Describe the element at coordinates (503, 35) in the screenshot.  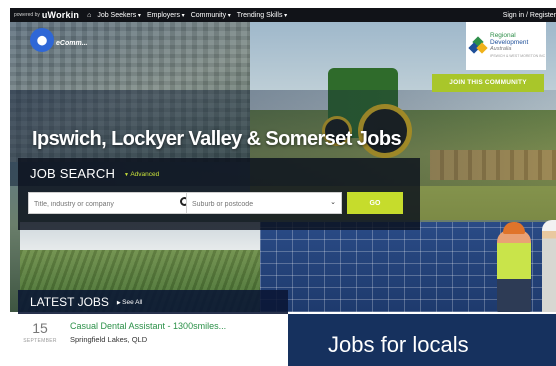
I see `partner-line1: Regional` at that location.